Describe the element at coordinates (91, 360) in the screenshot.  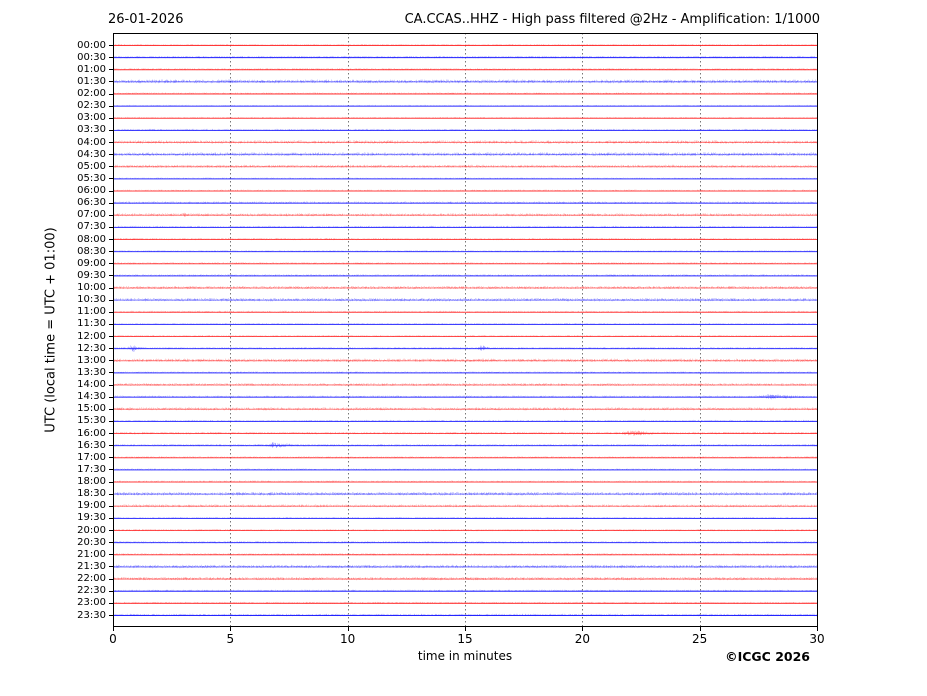
I see `y-tick-label: 13:00` at that location.